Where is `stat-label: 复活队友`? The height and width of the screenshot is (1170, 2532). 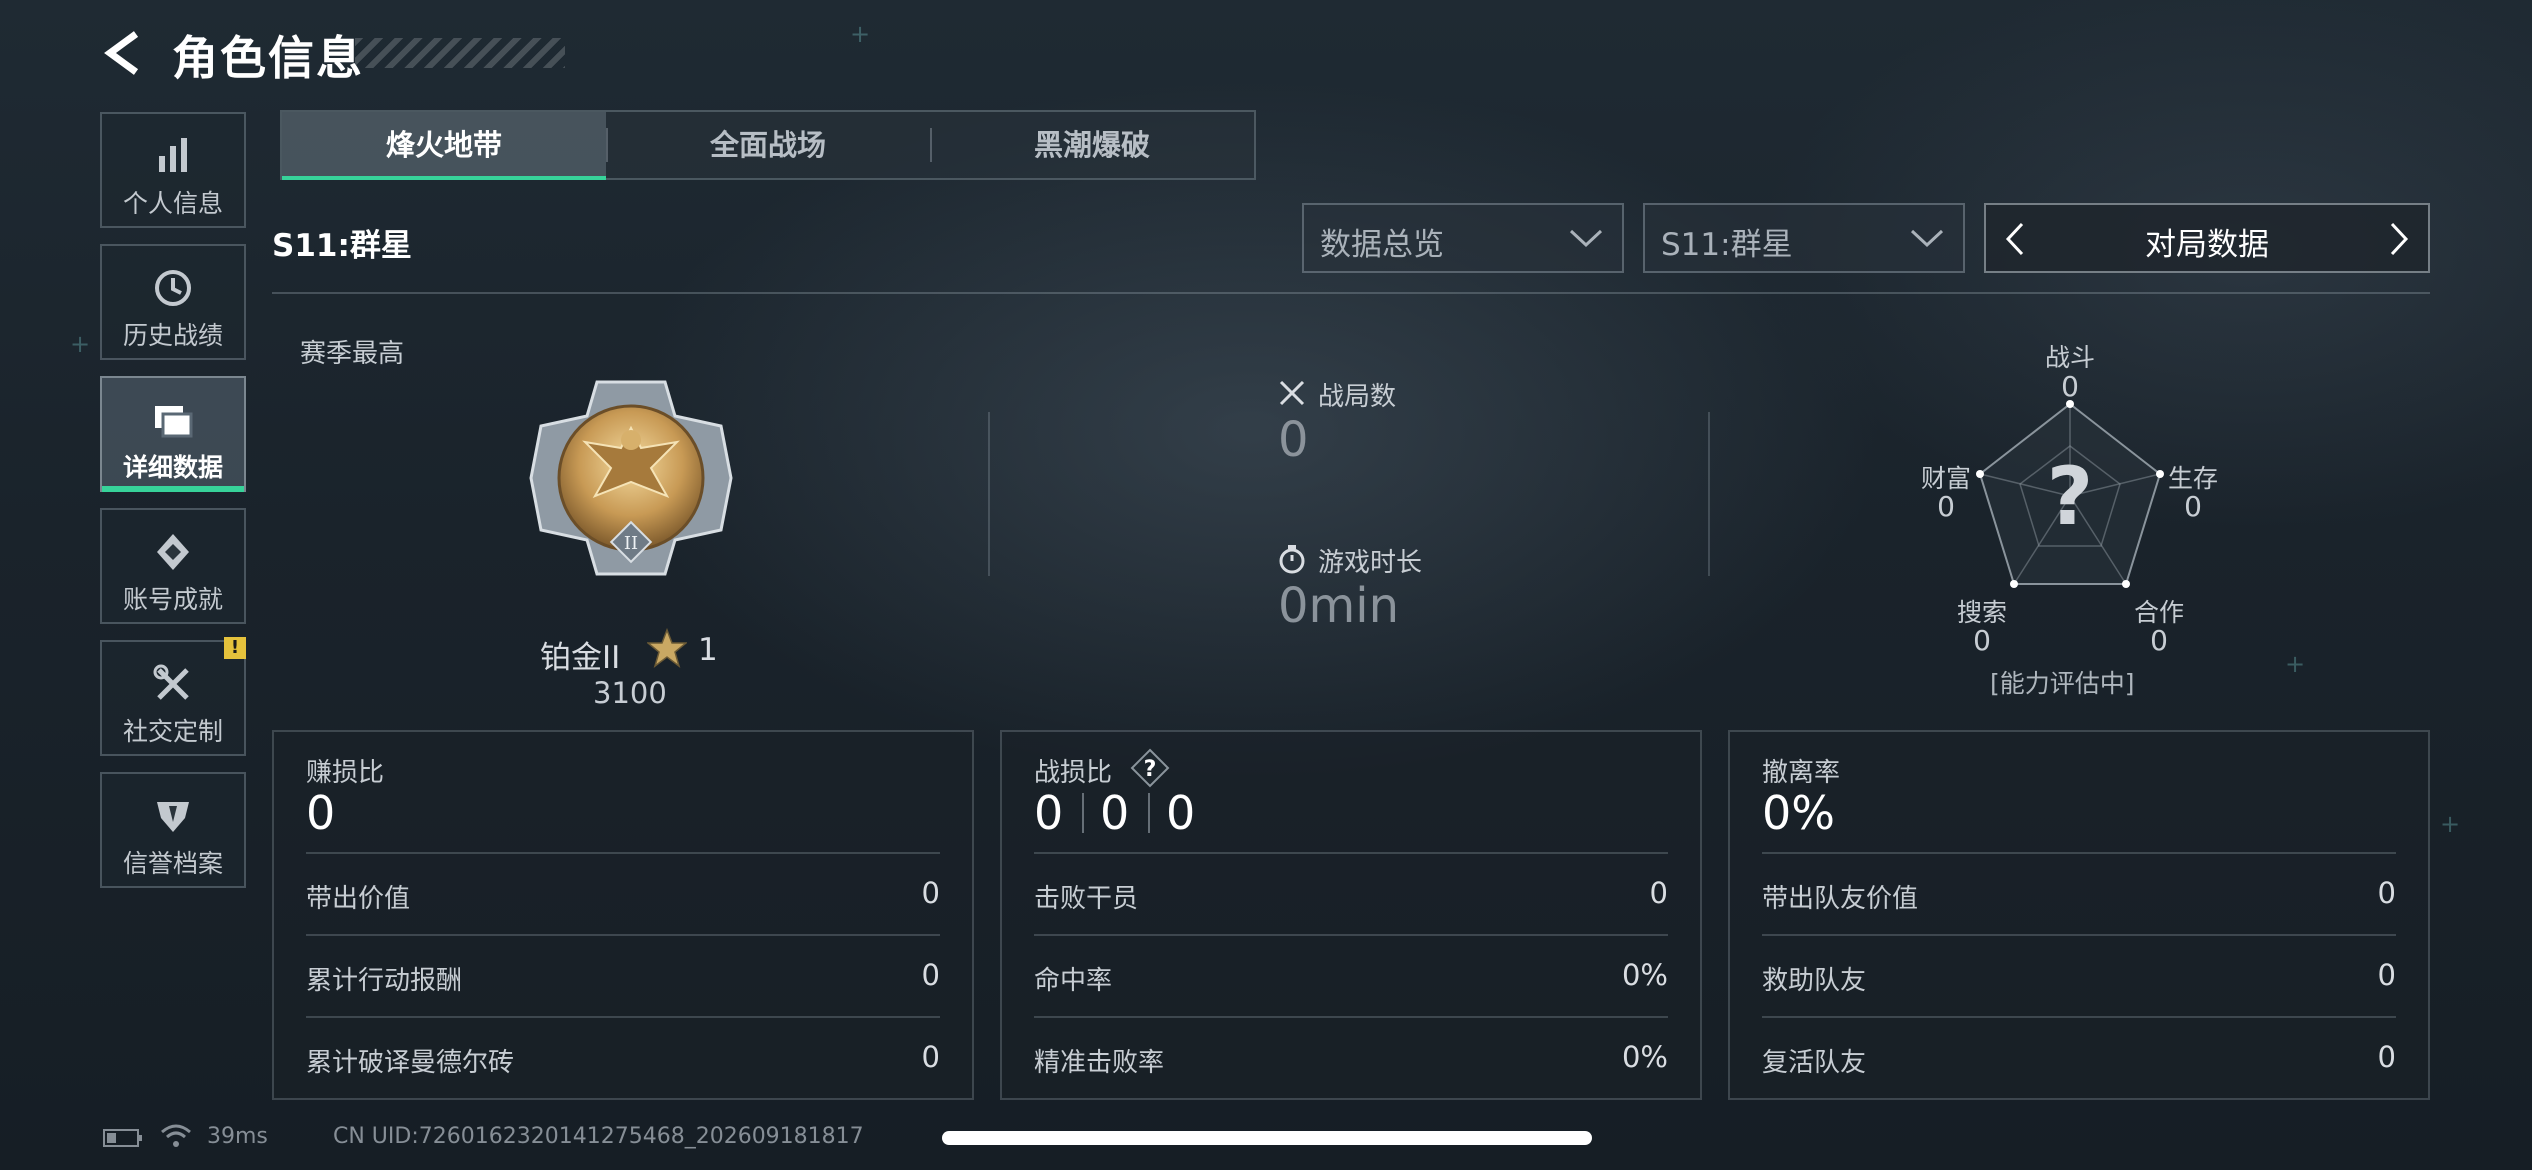 stat-label: 复活队友 is located at coordinates (1814, 1063).